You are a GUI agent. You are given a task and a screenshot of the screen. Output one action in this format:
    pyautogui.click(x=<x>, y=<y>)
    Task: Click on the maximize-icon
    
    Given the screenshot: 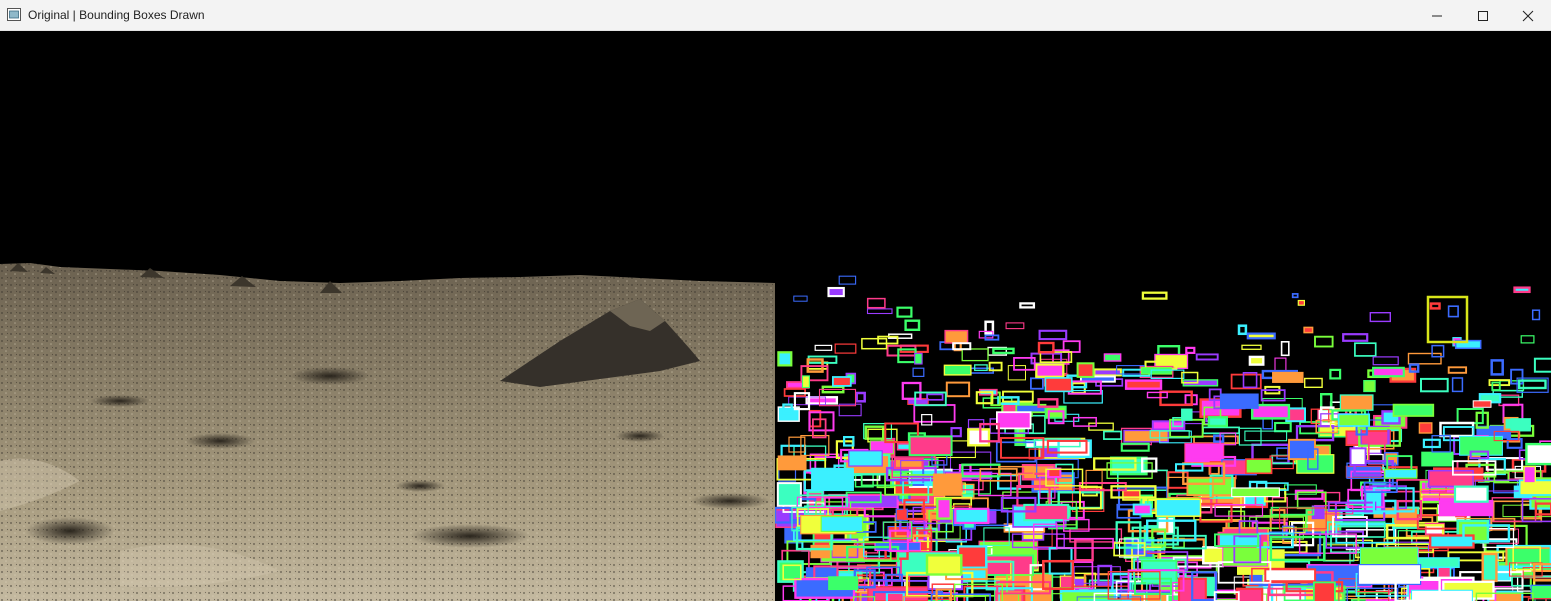 What is the action you would take?
    pyautogui.click(x=1483, y=15)
    